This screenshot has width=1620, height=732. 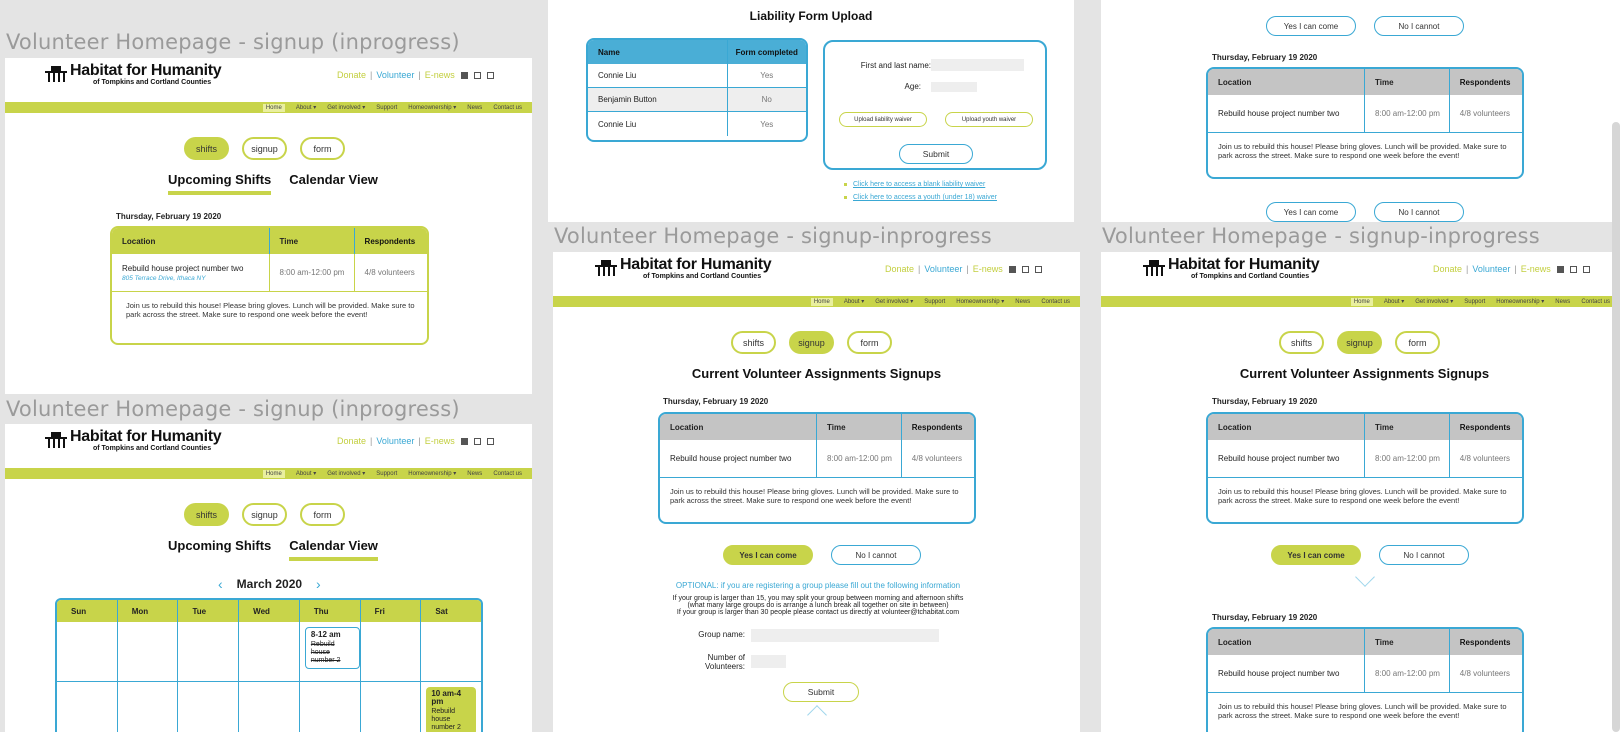 I want to click on num-volunteers-input, so click(x=768, y=661).